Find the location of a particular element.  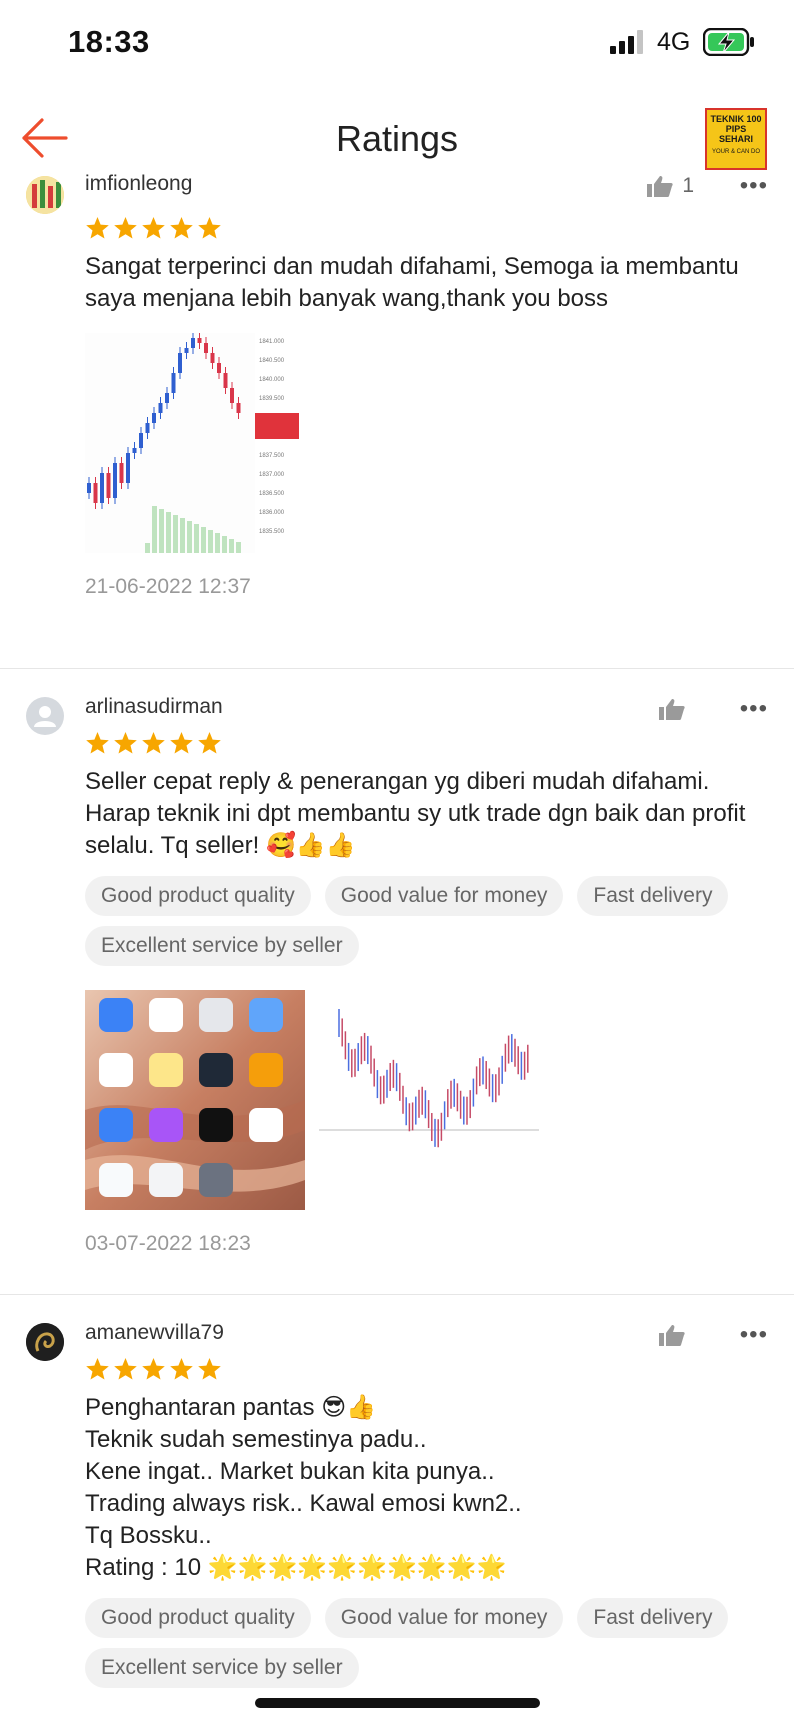

review-photo-phone-homescreen is located at coordinates (195, 1100).